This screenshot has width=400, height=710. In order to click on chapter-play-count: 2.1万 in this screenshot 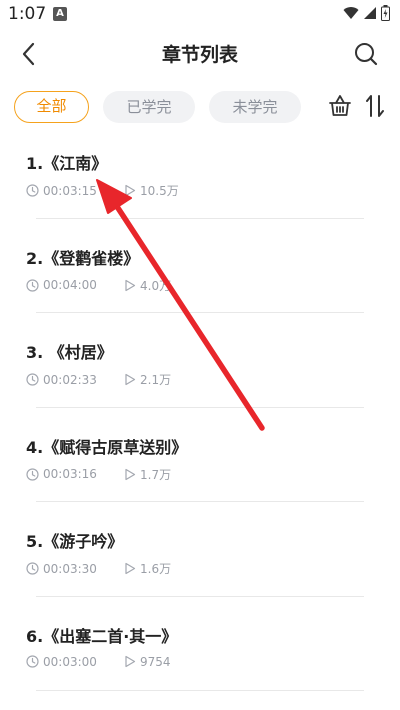, I will do `click(156, 380)`.